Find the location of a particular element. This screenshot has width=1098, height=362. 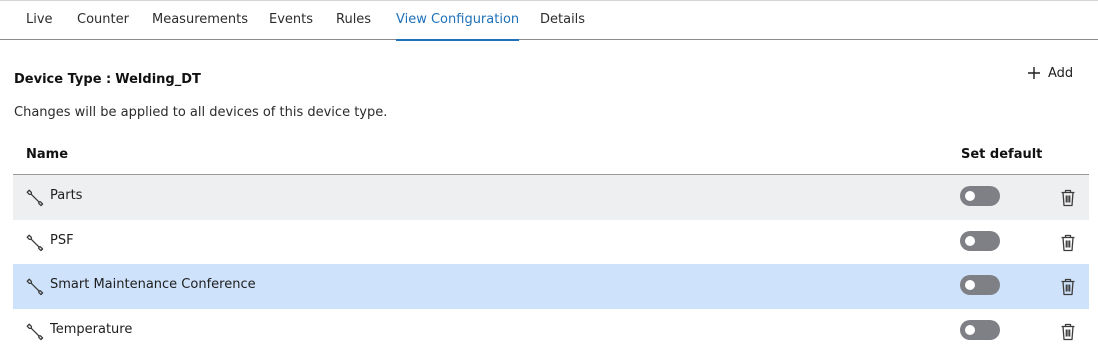

row-name: Parts is located at coordinates (66, 195).